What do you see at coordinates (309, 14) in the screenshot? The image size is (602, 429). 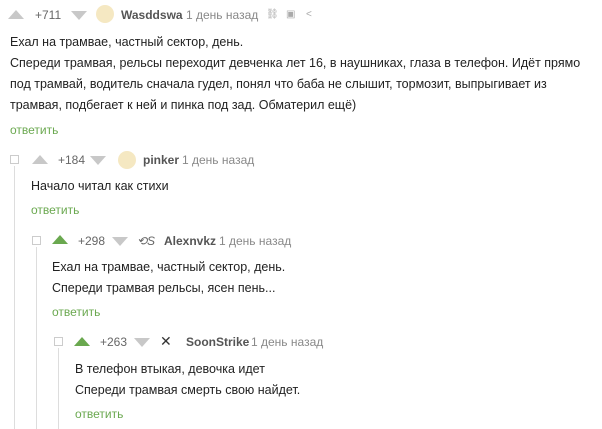 I see `share-icon: <` at bounding box center [309, 14].